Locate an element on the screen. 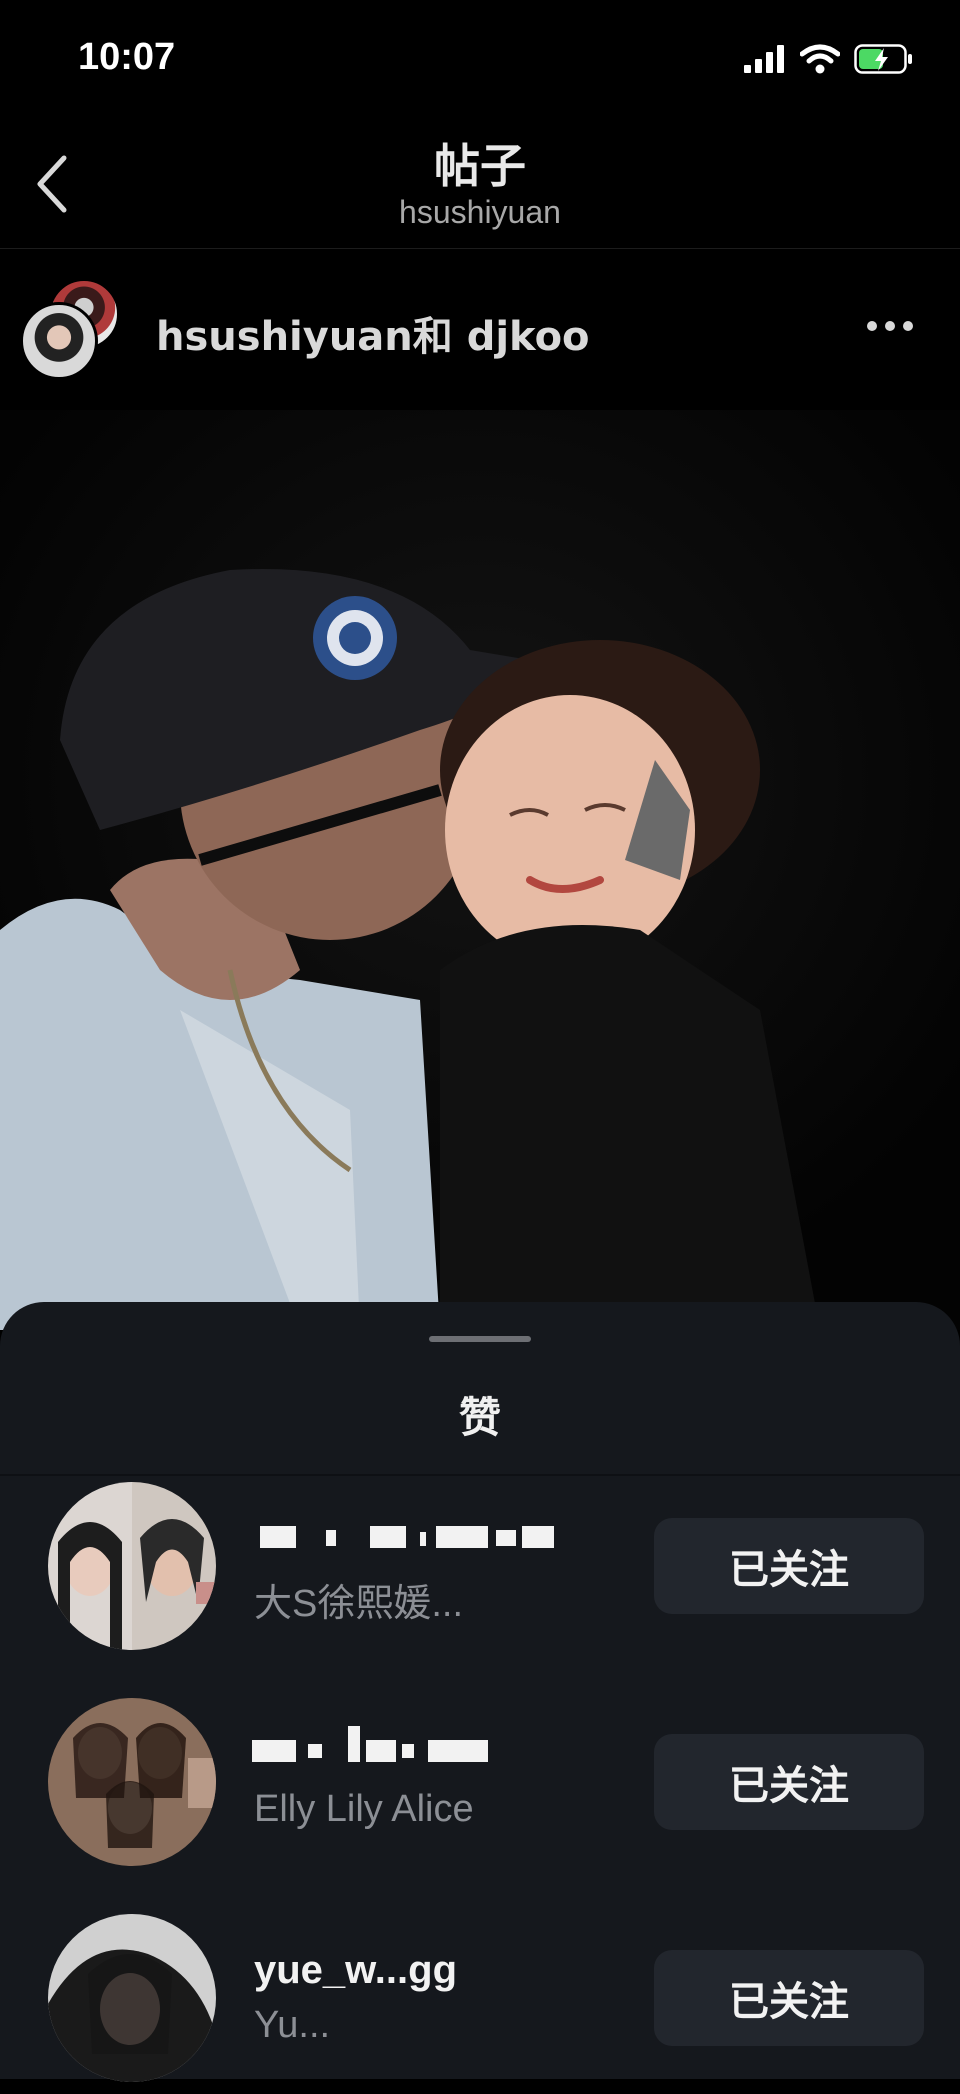 The image size is (960, 2094). post-authors: hsushiyuan和 djkoo is located at coordinates (373, 333).